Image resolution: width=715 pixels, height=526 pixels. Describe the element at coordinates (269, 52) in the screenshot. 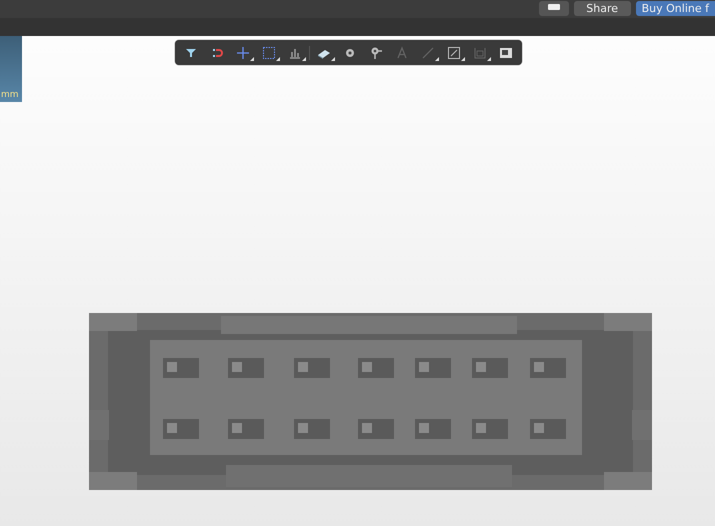

I see `dashed-square-icon` at that location.